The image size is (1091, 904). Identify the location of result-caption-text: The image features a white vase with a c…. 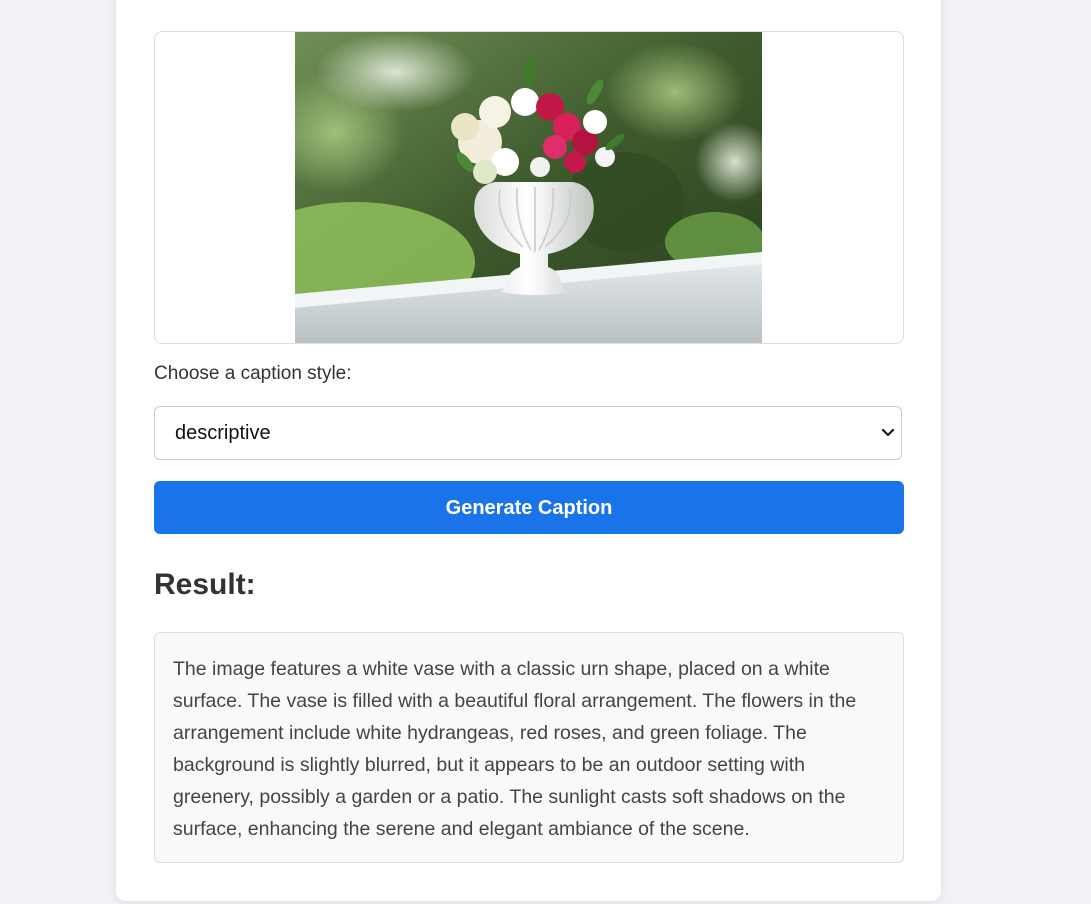
(515, 749).